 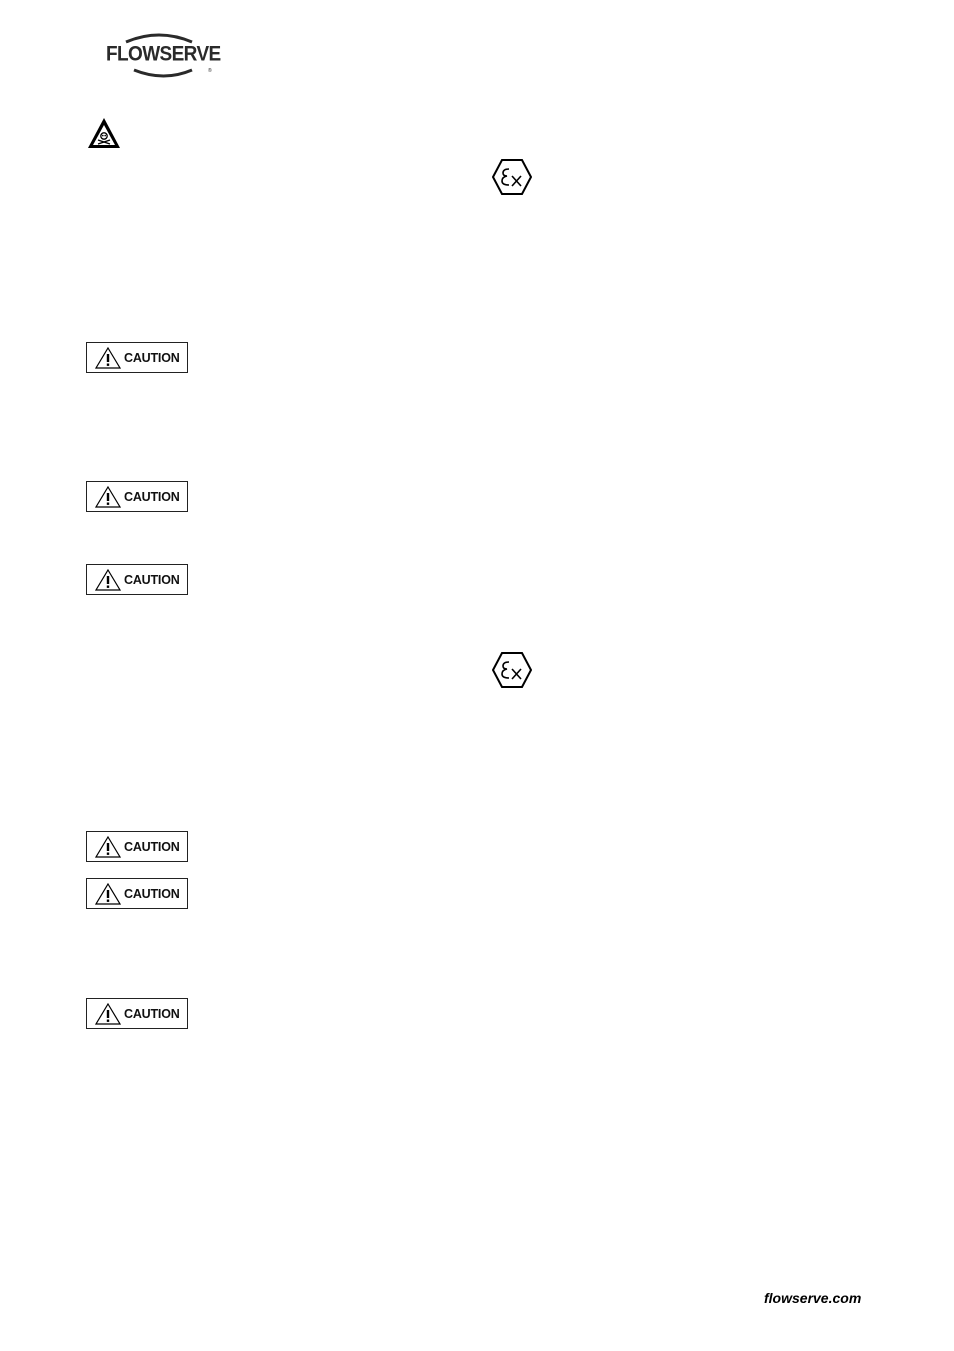 What do you see at coordinates (812, 1298) in the screenshot?
I see `footer-website-link: flowserve.com` at bounding box center [812, 1298].